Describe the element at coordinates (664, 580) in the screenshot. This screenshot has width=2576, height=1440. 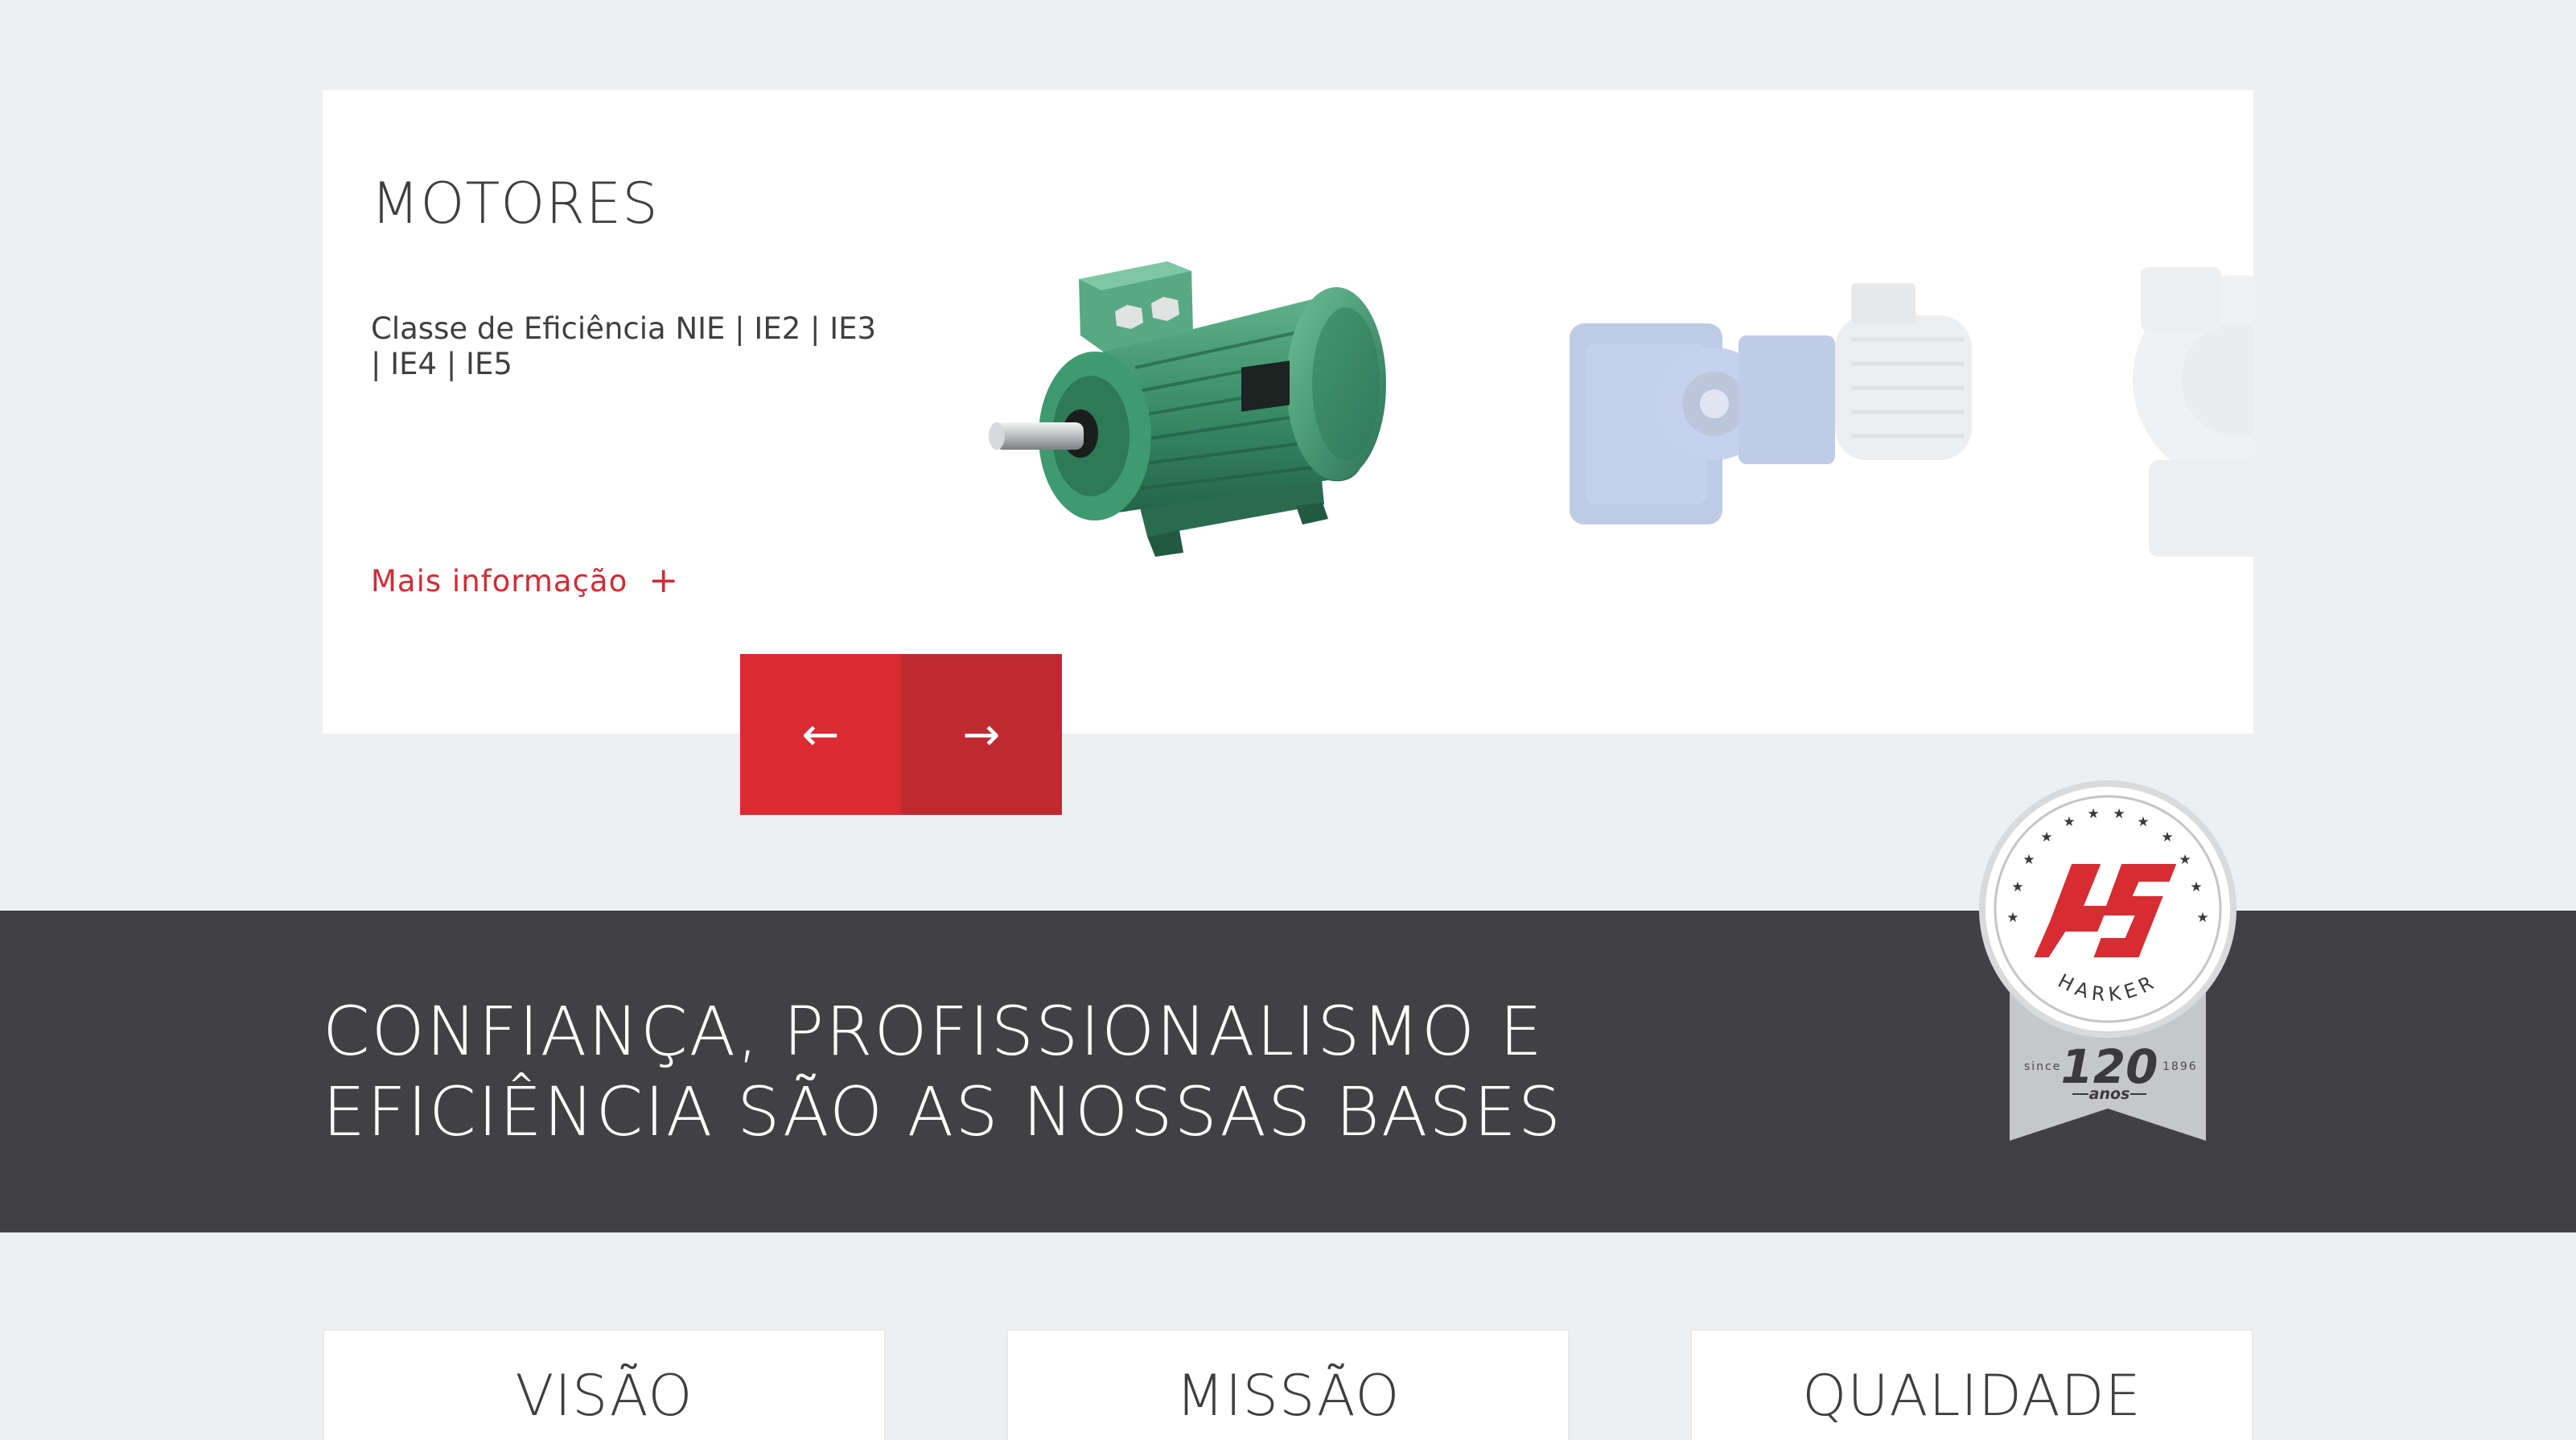
I see `plus-icon: +` at that location.